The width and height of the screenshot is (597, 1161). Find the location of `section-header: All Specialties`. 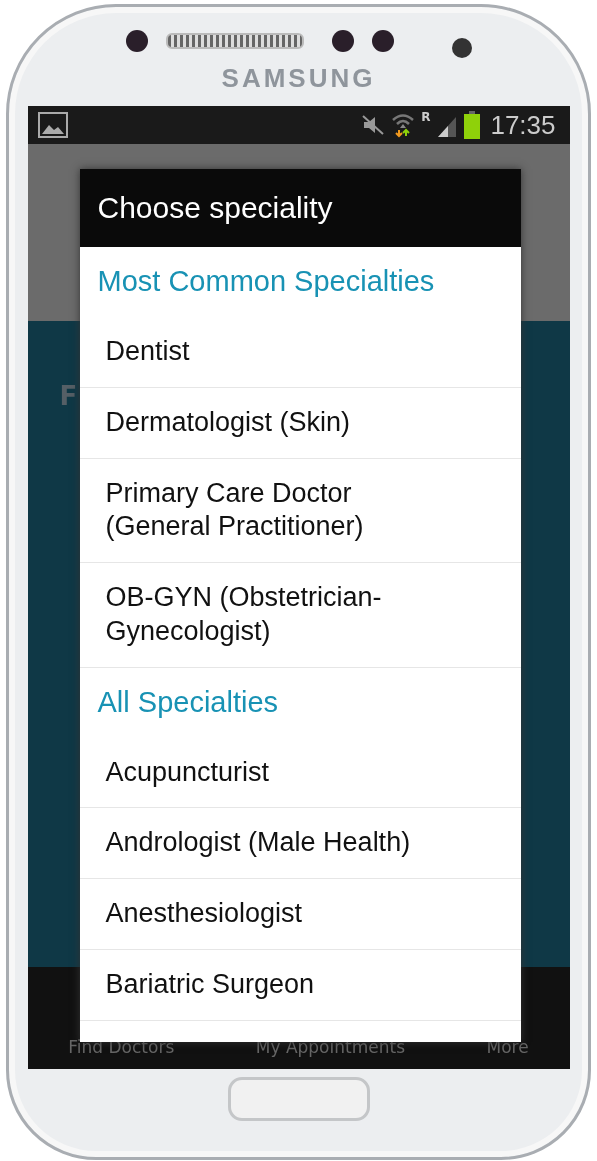

section-header: All Specialties is located at coordinates (188, 702).